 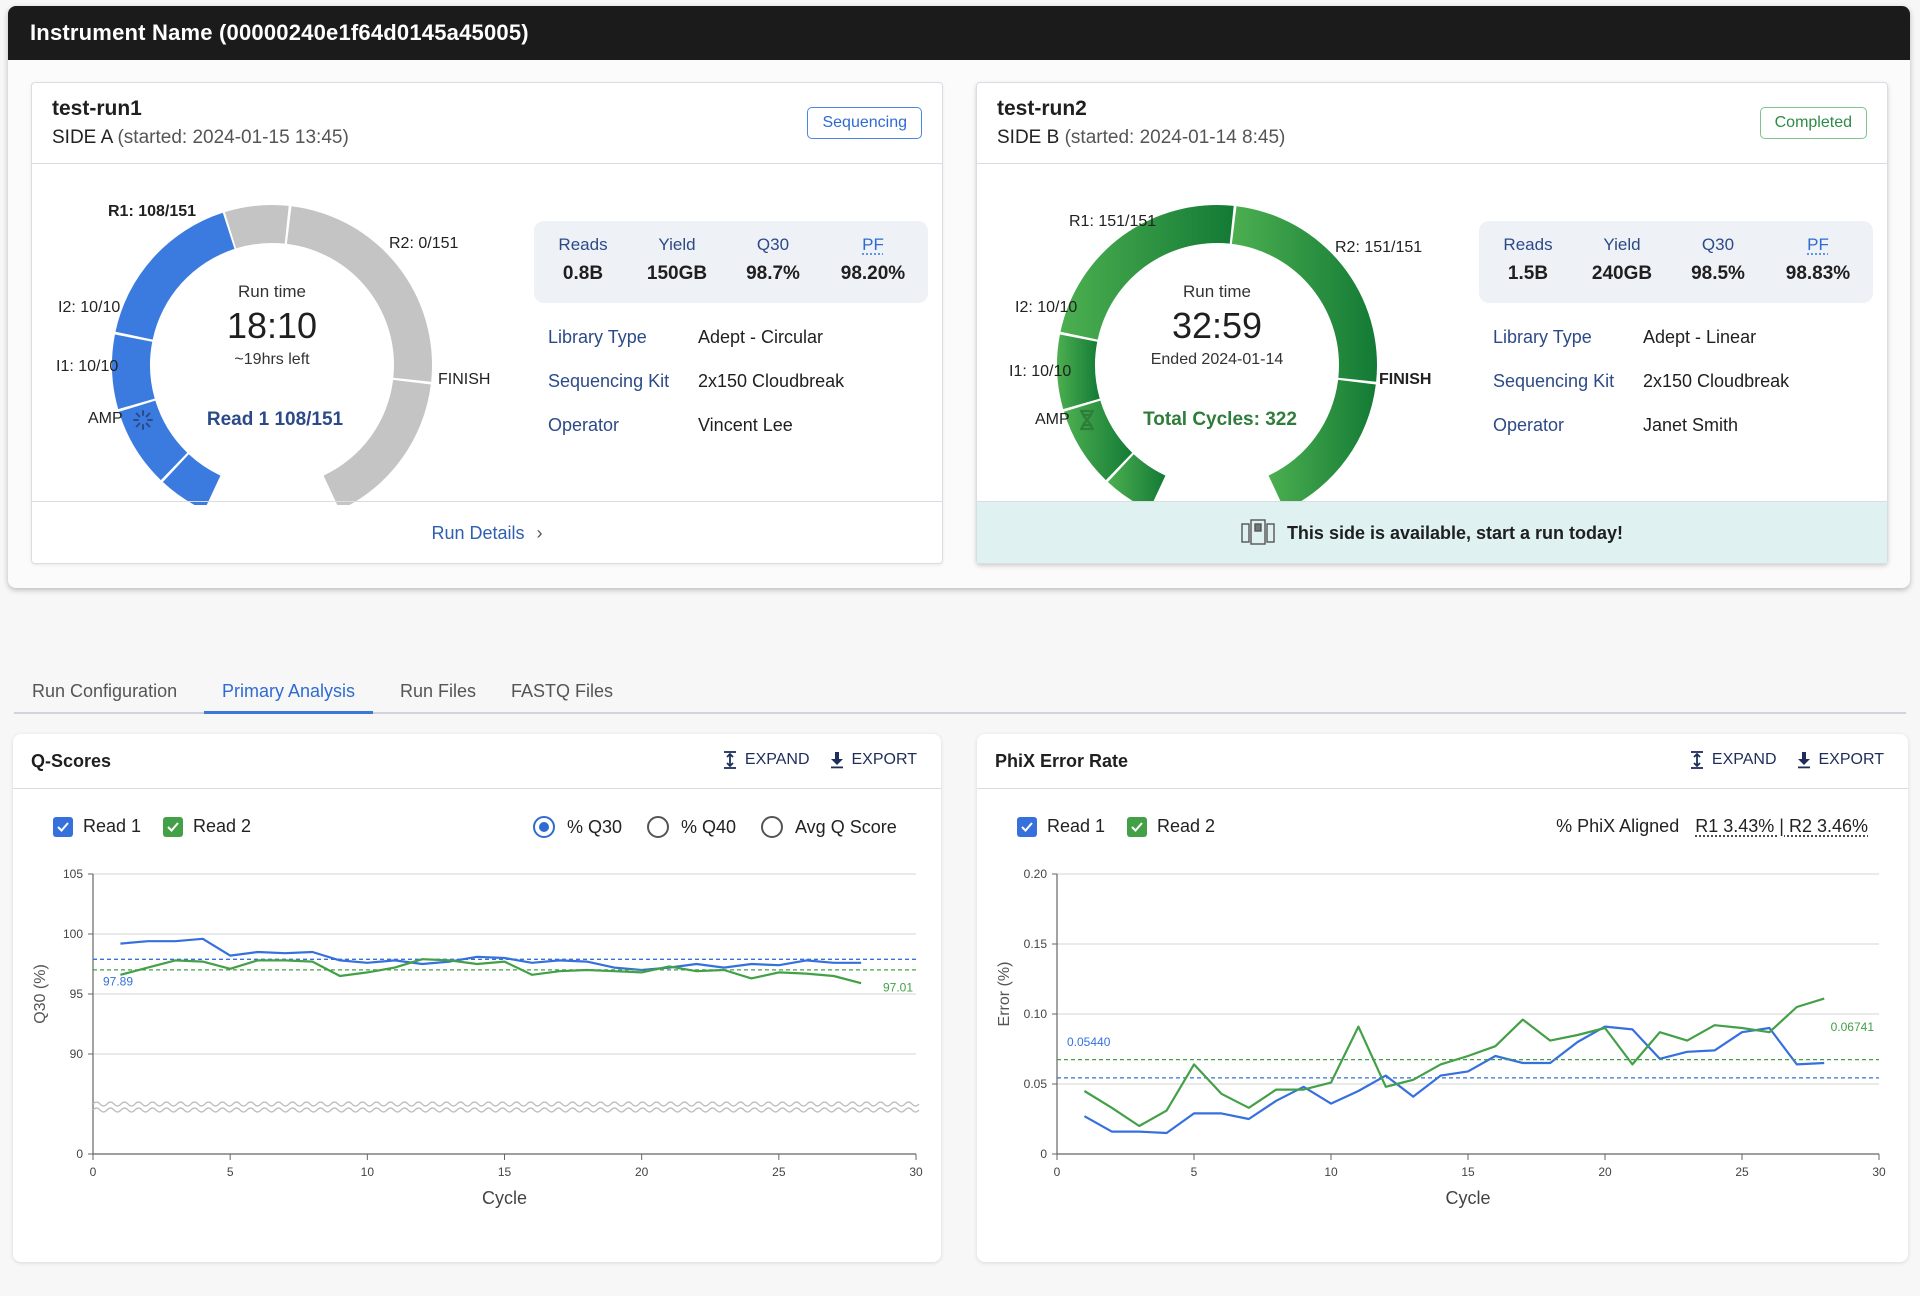 I want to click on stat-reads: Reads 1.5B, so click(x=1528, y=260).